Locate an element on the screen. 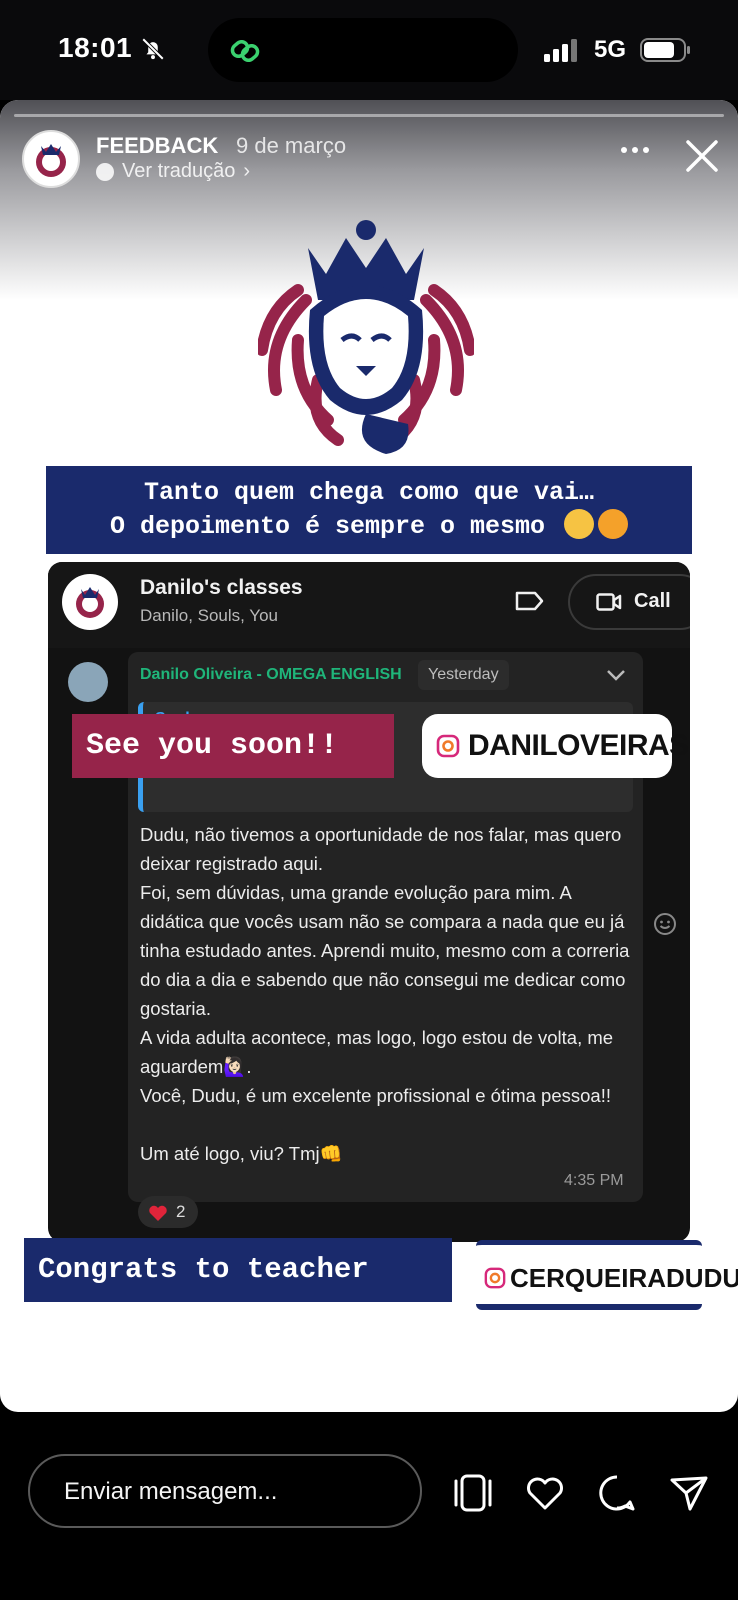 The height and width of the screenshot is (1600, 738). translate-link: Ver tradução › is located at coordinates (173, 171).